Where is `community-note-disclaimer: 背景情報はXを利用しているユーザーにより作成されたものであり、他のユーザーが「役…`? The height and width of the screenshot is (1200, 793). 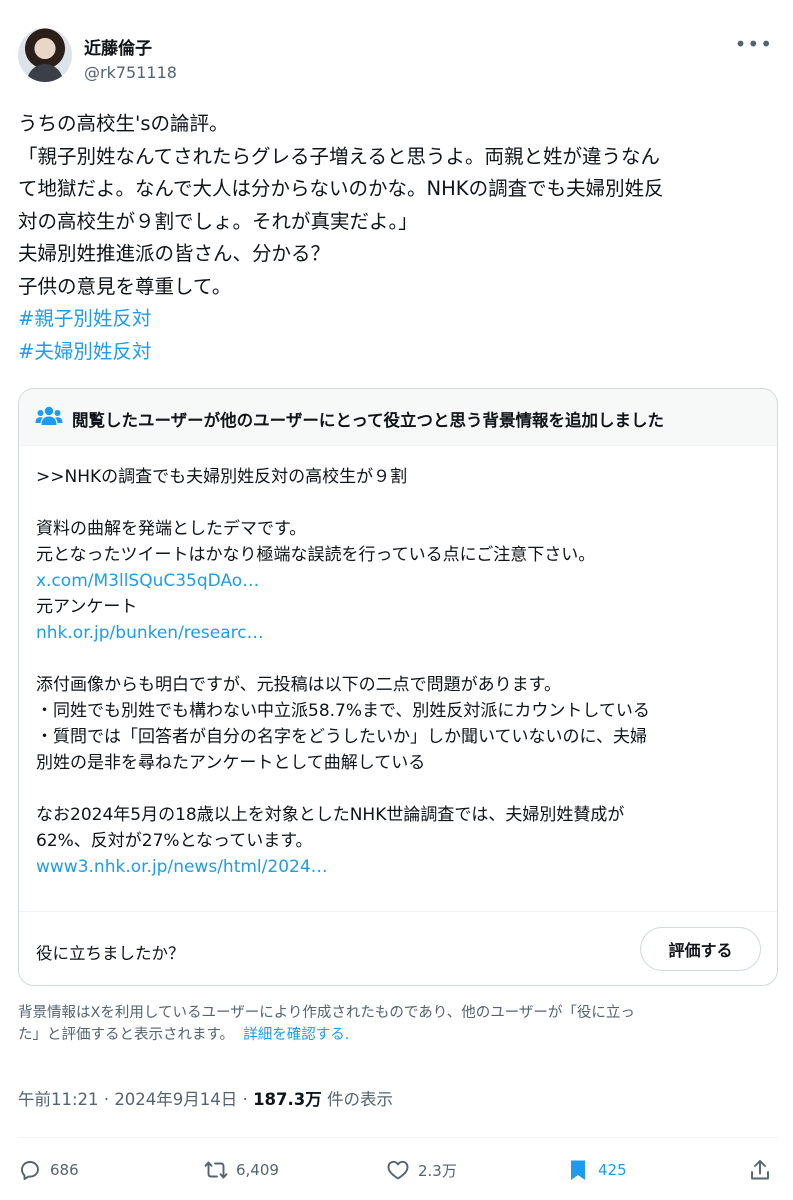
community-note-disclaimer: 背景情報はXを利用しているユーザーにより作成されたものであり、他のユーザーが「役… is located at coordinates (398, 1024).